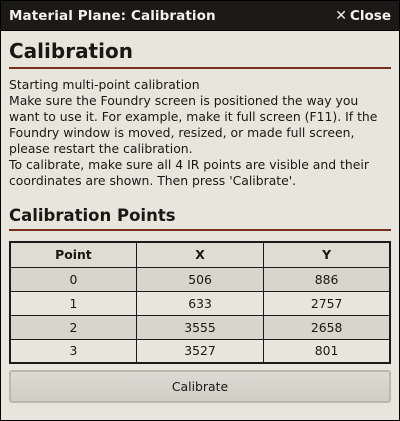 The width and height of the screenshot is (400, 421). I want to click on x-value-cell: 3527, so click(200, 351).